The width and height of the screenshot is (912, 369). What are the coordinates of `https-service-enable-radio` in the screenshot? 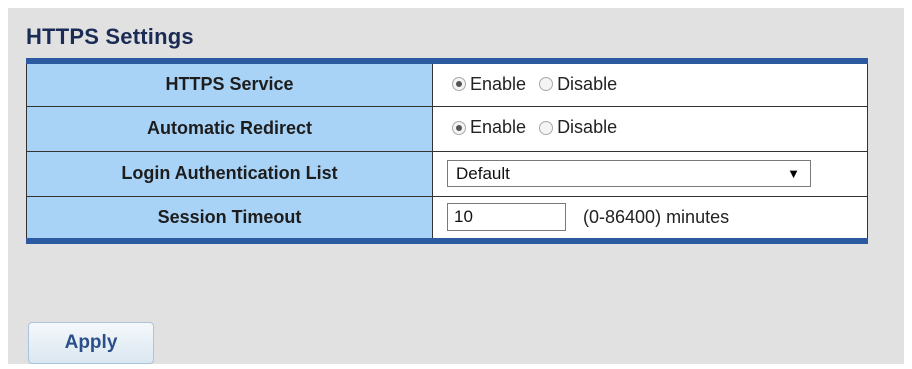 It's located at (459, 84).